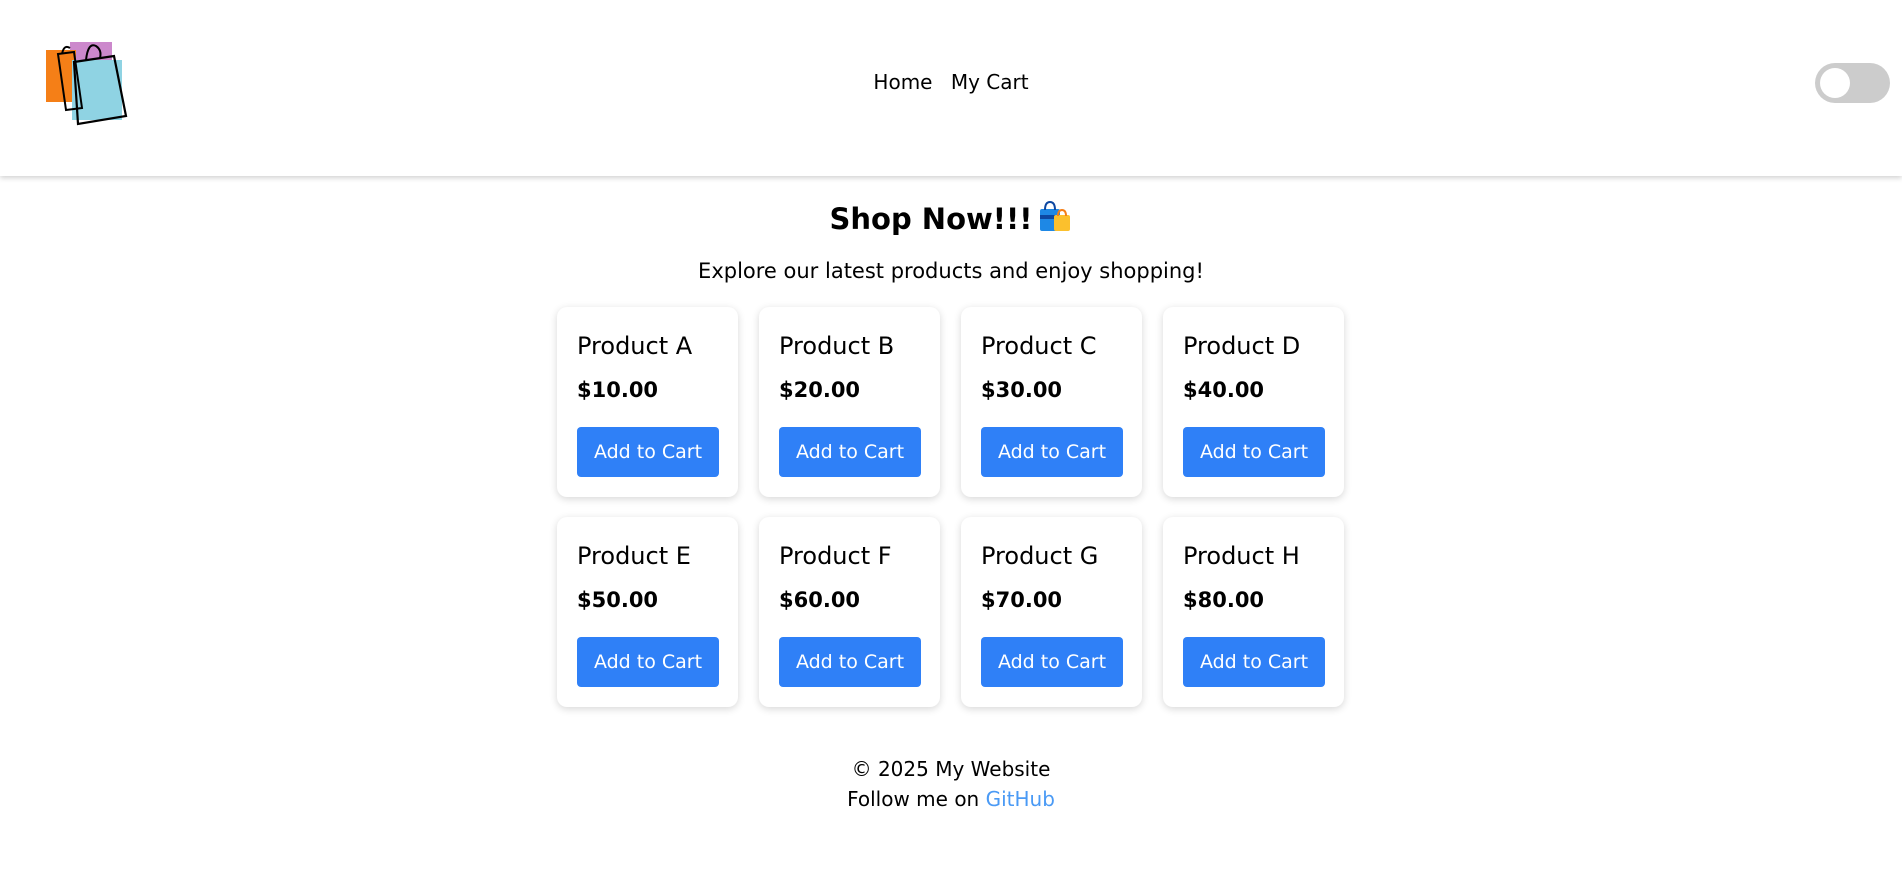  What do you see at coordinates (837, 346) in the screenshot?
I see `product-name: Product B` at bounding box center [837, 346].